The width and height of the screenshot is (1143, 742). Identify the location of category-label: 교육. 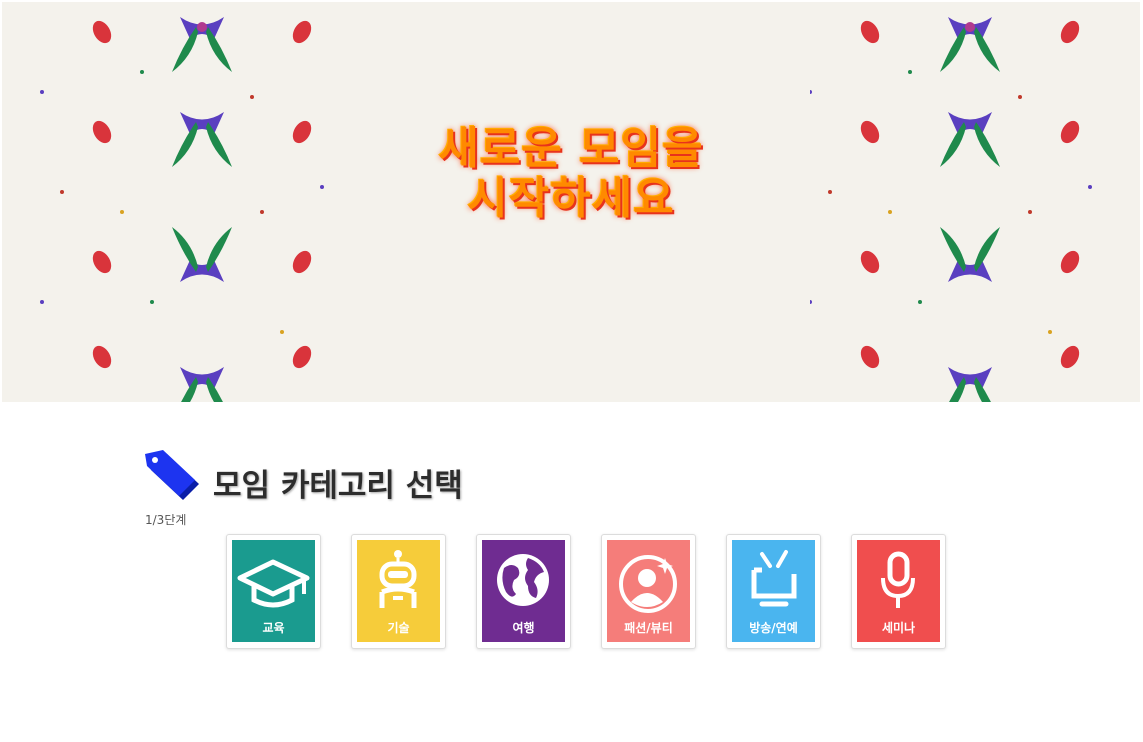
(273, 628).